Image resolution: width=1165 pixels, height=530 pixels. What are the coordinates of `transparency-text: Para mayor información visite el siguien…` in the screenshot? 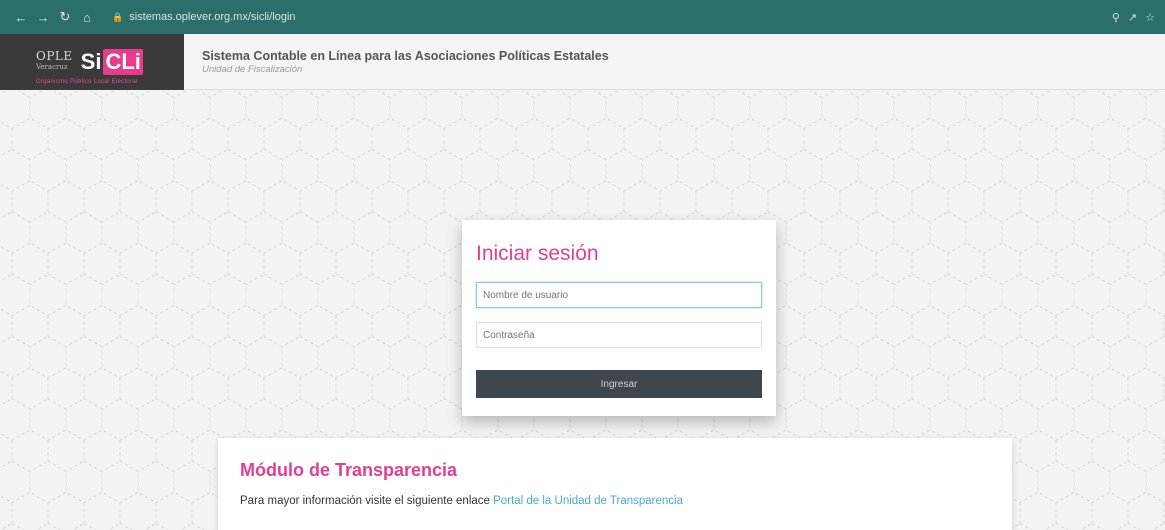 It's located at (462, 501).